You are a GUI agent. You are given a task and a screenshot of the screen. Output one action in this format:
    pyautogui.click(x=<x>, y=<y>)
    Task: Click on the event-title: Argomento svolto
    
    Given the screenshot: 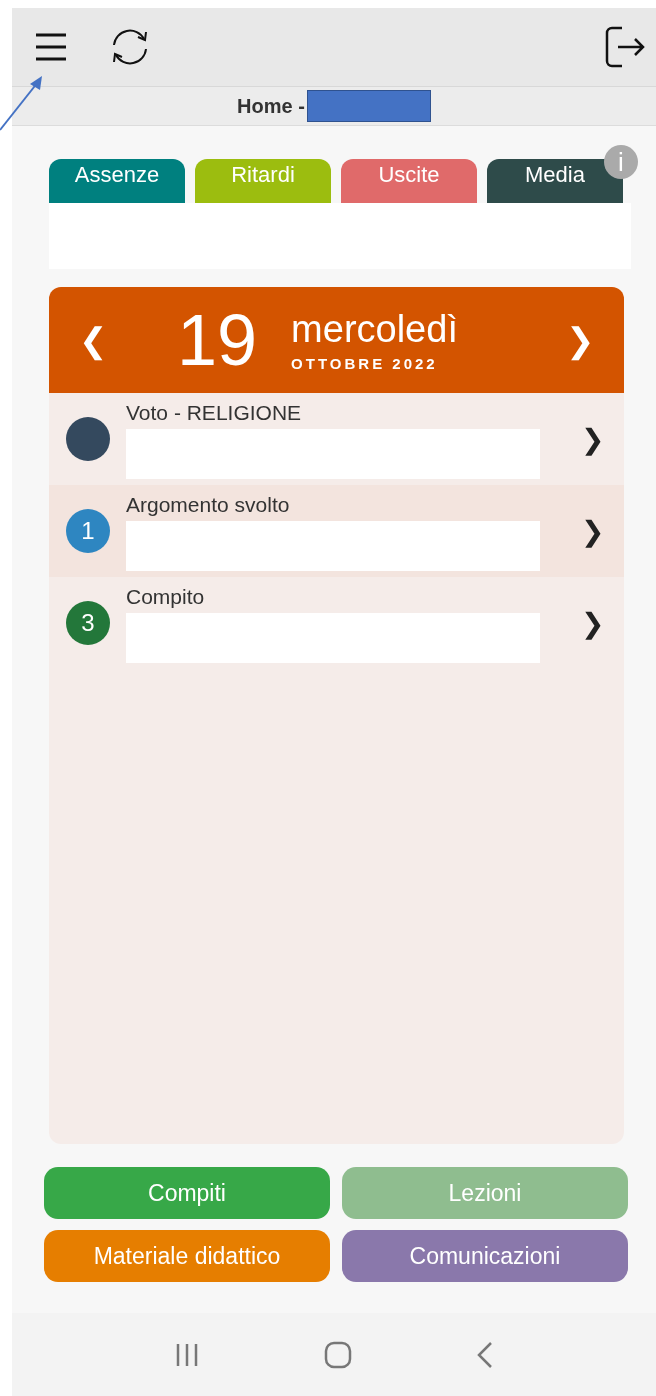 What is the action you would take?
    pyautogui.click(x=208, y=505)
    